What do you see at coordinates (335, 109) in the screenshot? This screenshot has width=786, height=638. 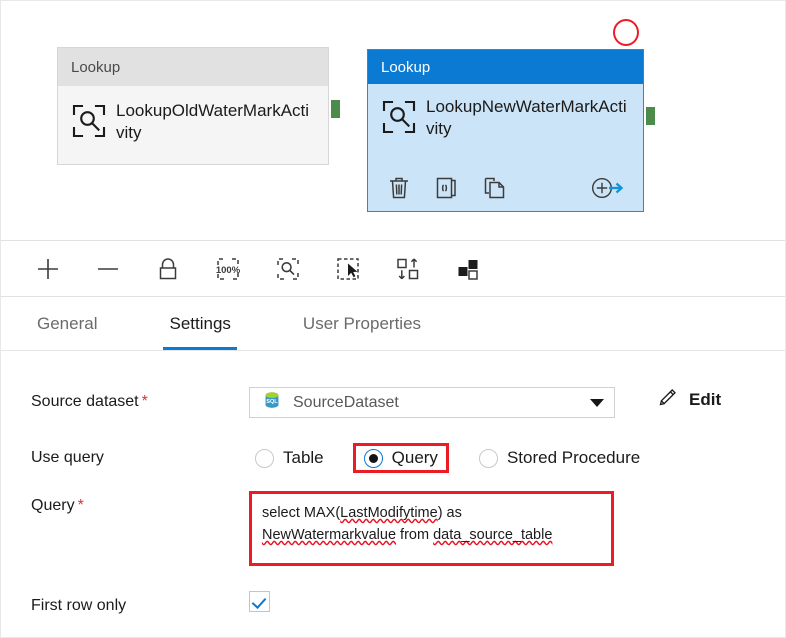 I see `activity-output-connector` at bounding box center [335, 109].